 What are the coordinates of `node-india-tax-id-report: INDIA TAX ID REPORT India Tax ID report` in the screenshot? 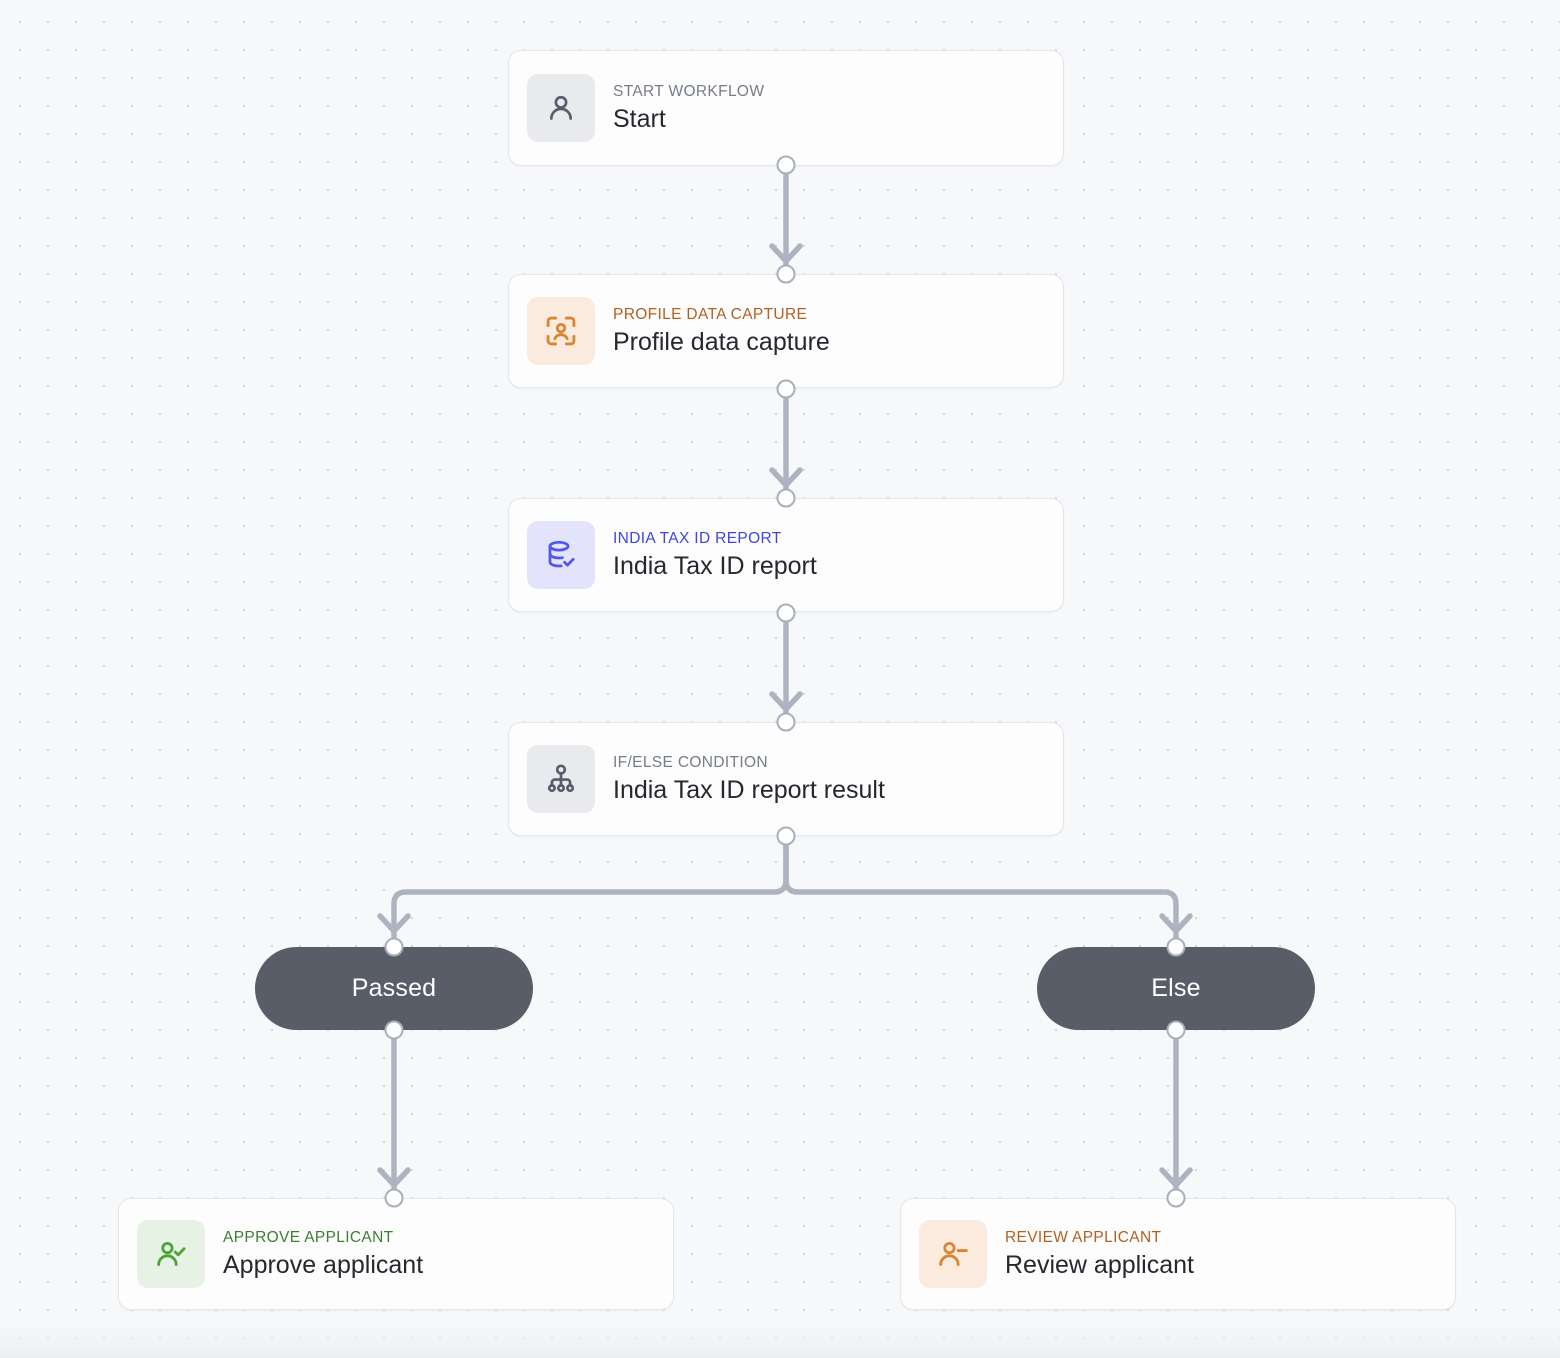 It's located at (786, 555).